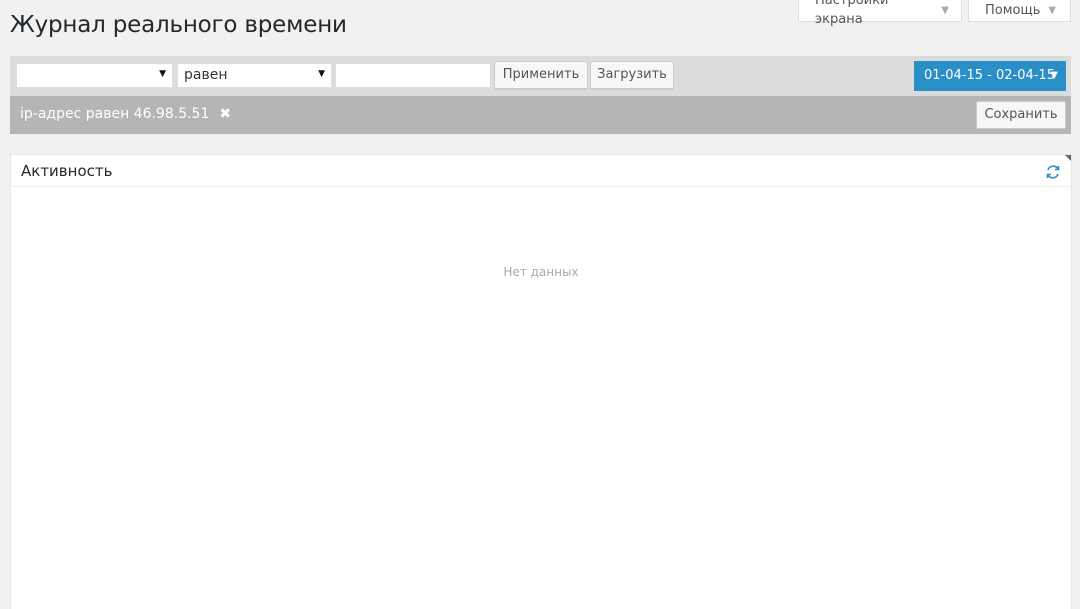  I want to click on help-tab: Помощь ▼, so click(1019, 11).